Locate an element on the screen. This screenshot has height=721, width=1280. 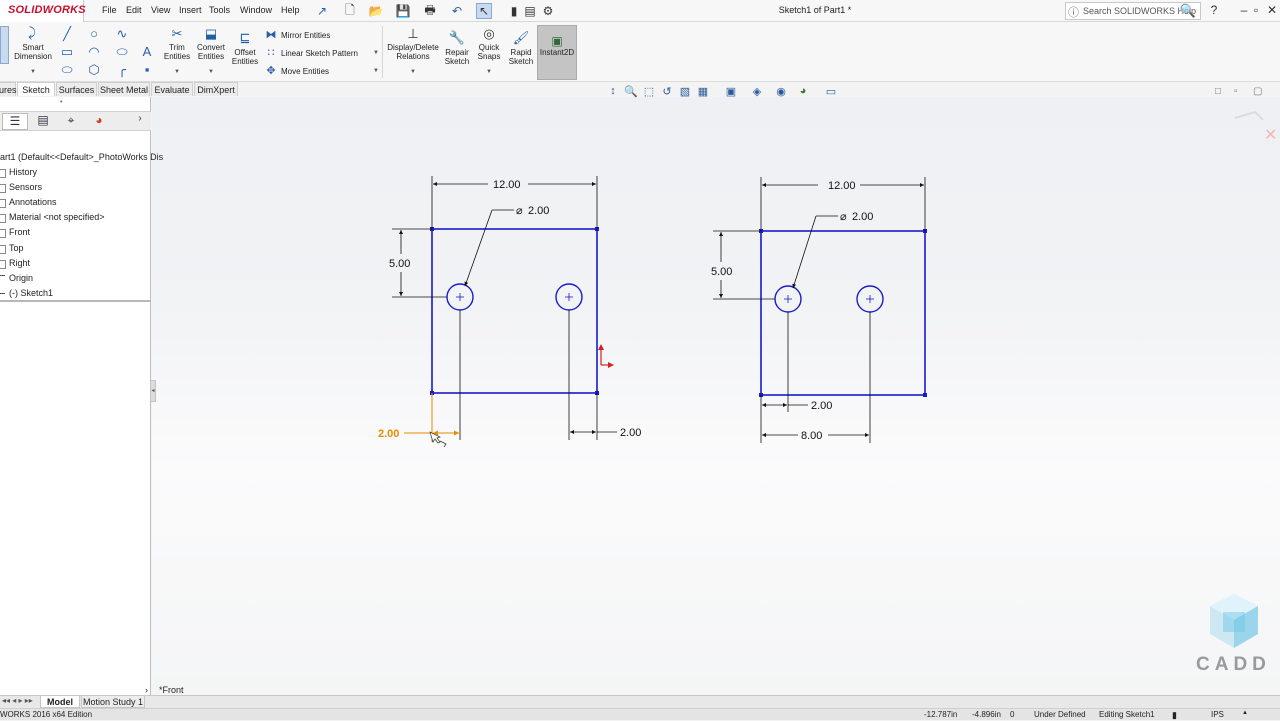
annotations-icon is located at coordinates (3, 203).